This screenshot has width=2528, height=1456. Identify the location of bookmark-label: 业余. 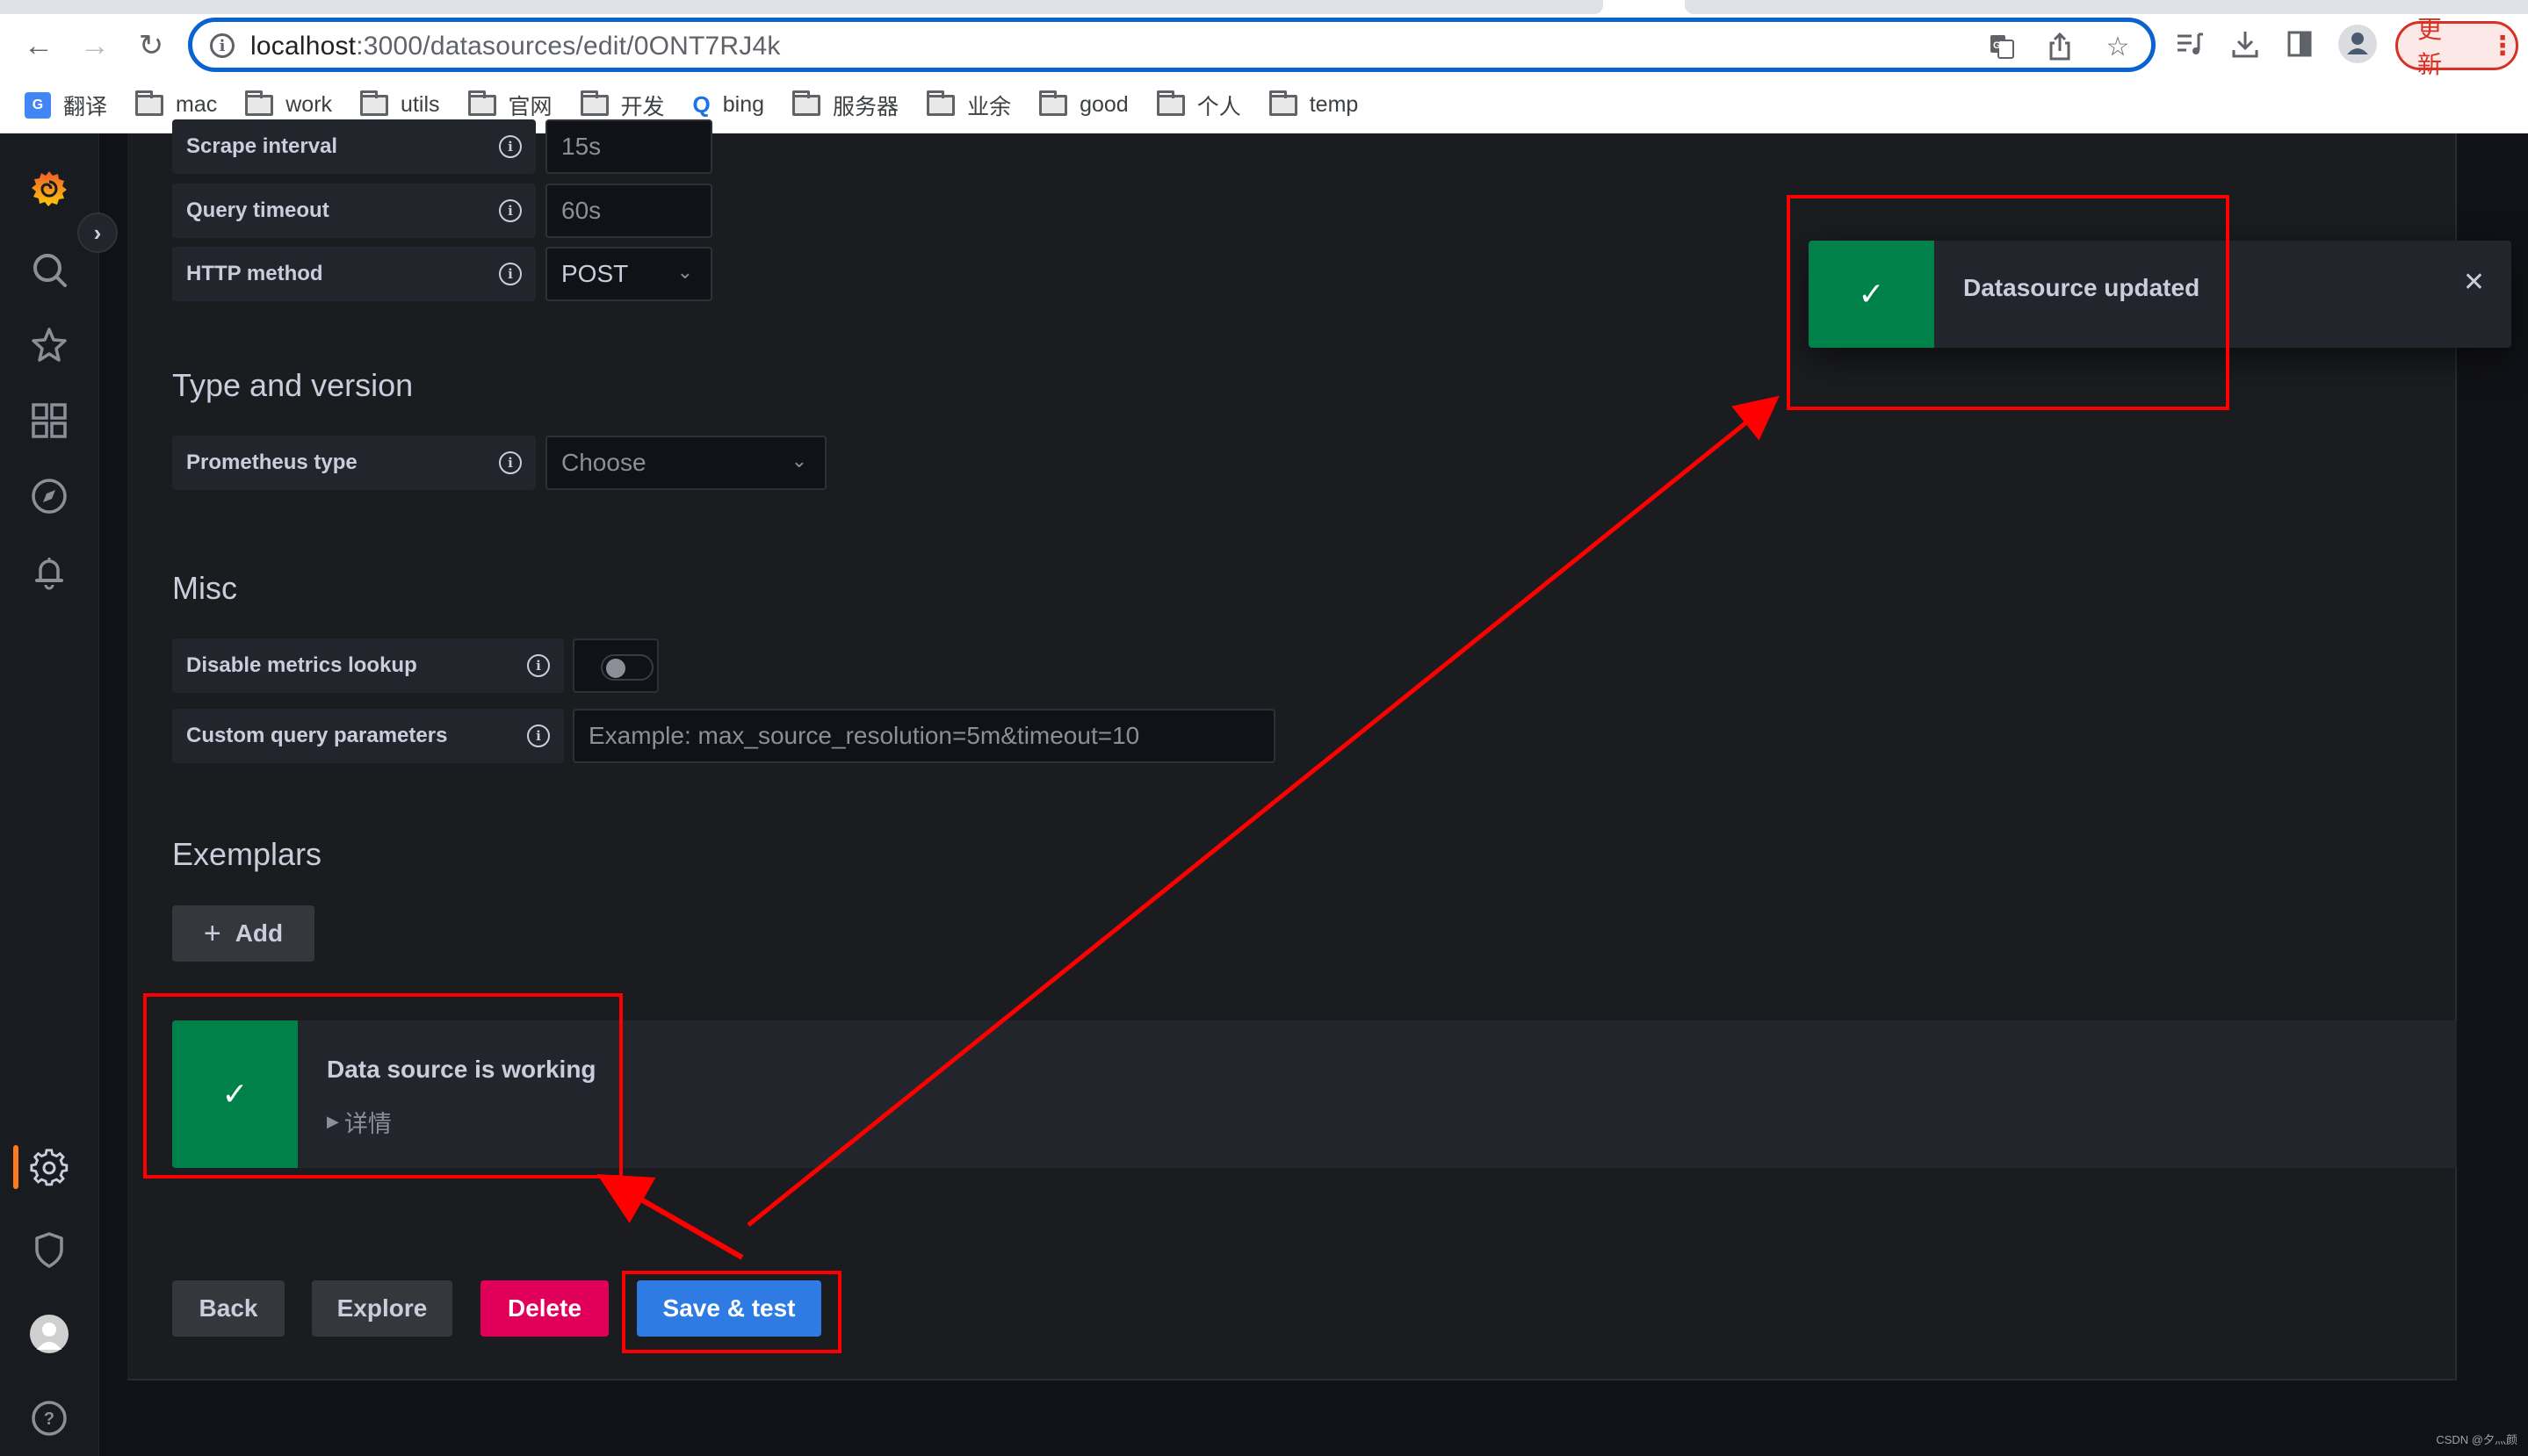
(989, 106).